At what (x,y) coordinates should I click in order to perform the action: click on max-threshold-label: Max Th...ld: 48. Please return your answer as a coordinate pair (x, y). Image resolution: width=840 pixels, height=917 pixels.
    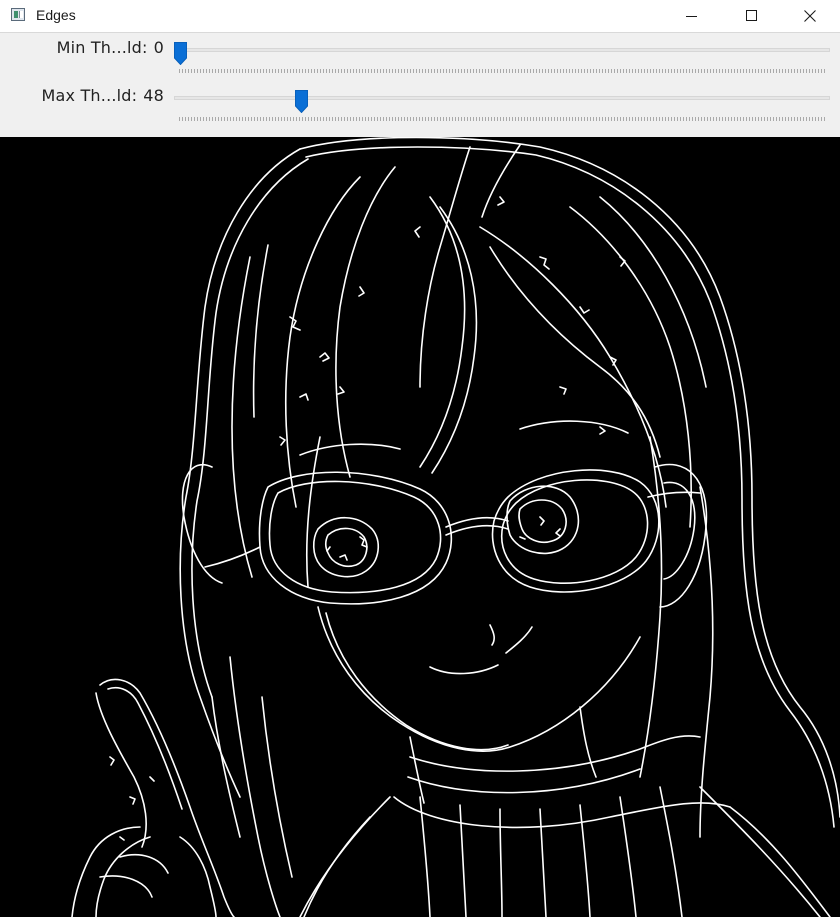
    Looking at the image, I should click on (103, 95).